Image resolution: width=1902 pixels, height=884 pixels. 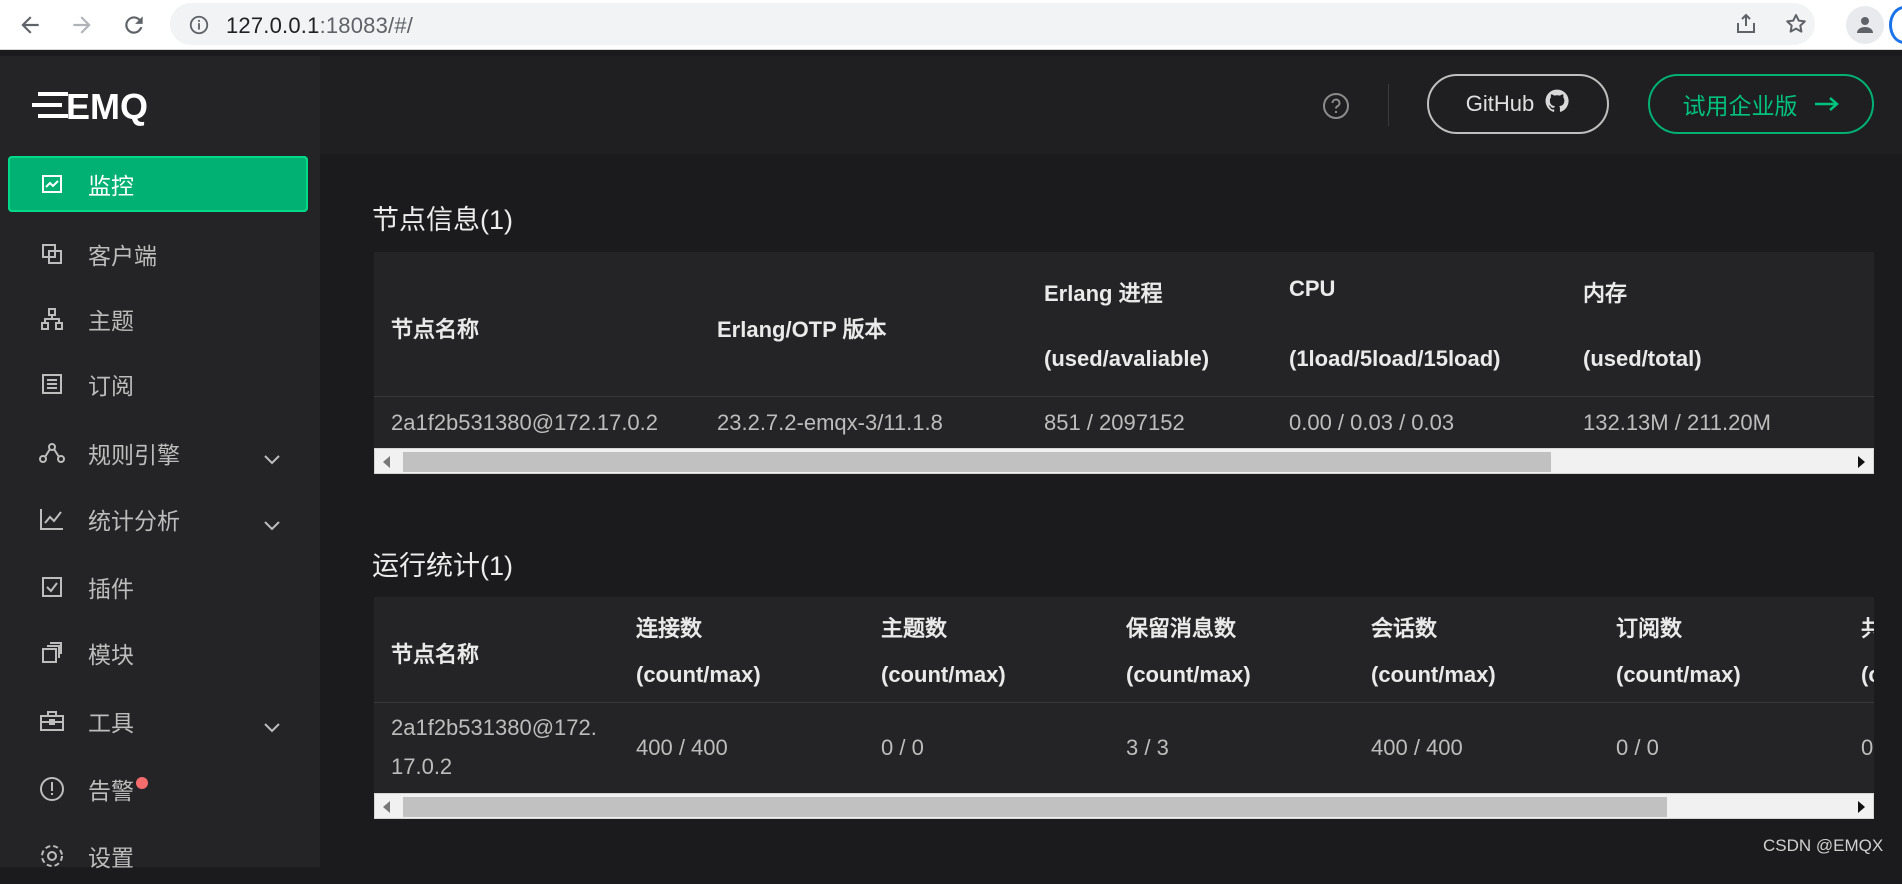 I want to click on extension-indicator, so click(x=1895, y=25).